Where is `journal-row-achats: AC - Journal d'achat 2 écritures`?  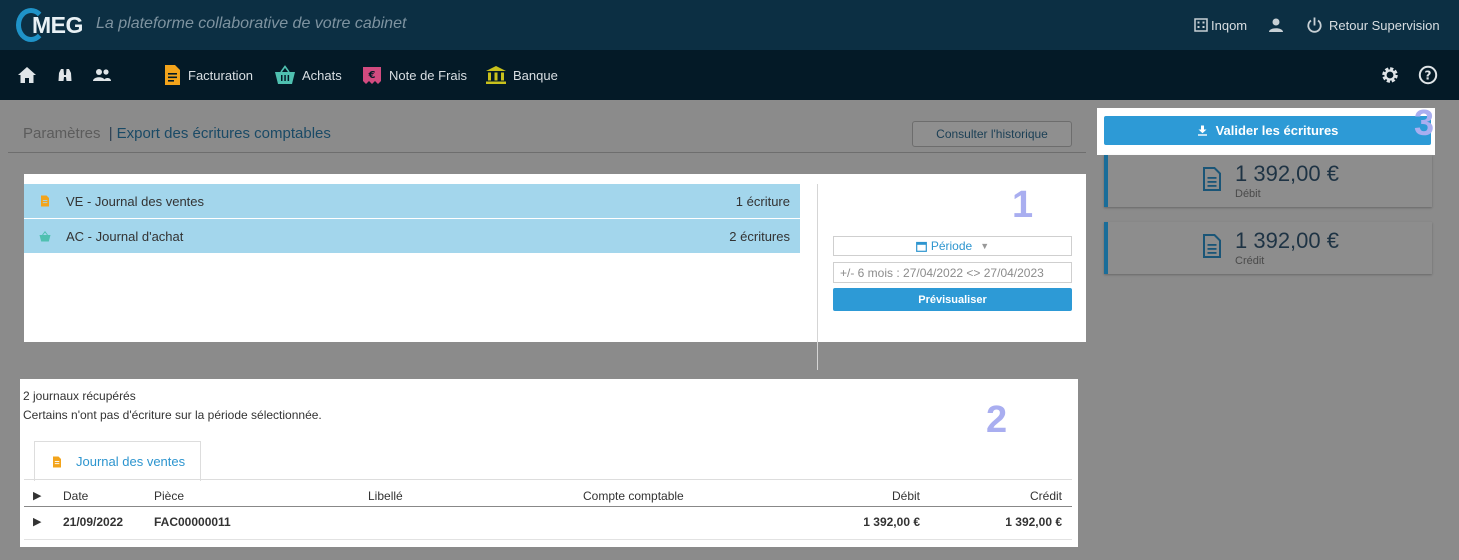
journal-row-achats: AC - Journal d'achat 2 écritures is located at coordinates (412, 236).